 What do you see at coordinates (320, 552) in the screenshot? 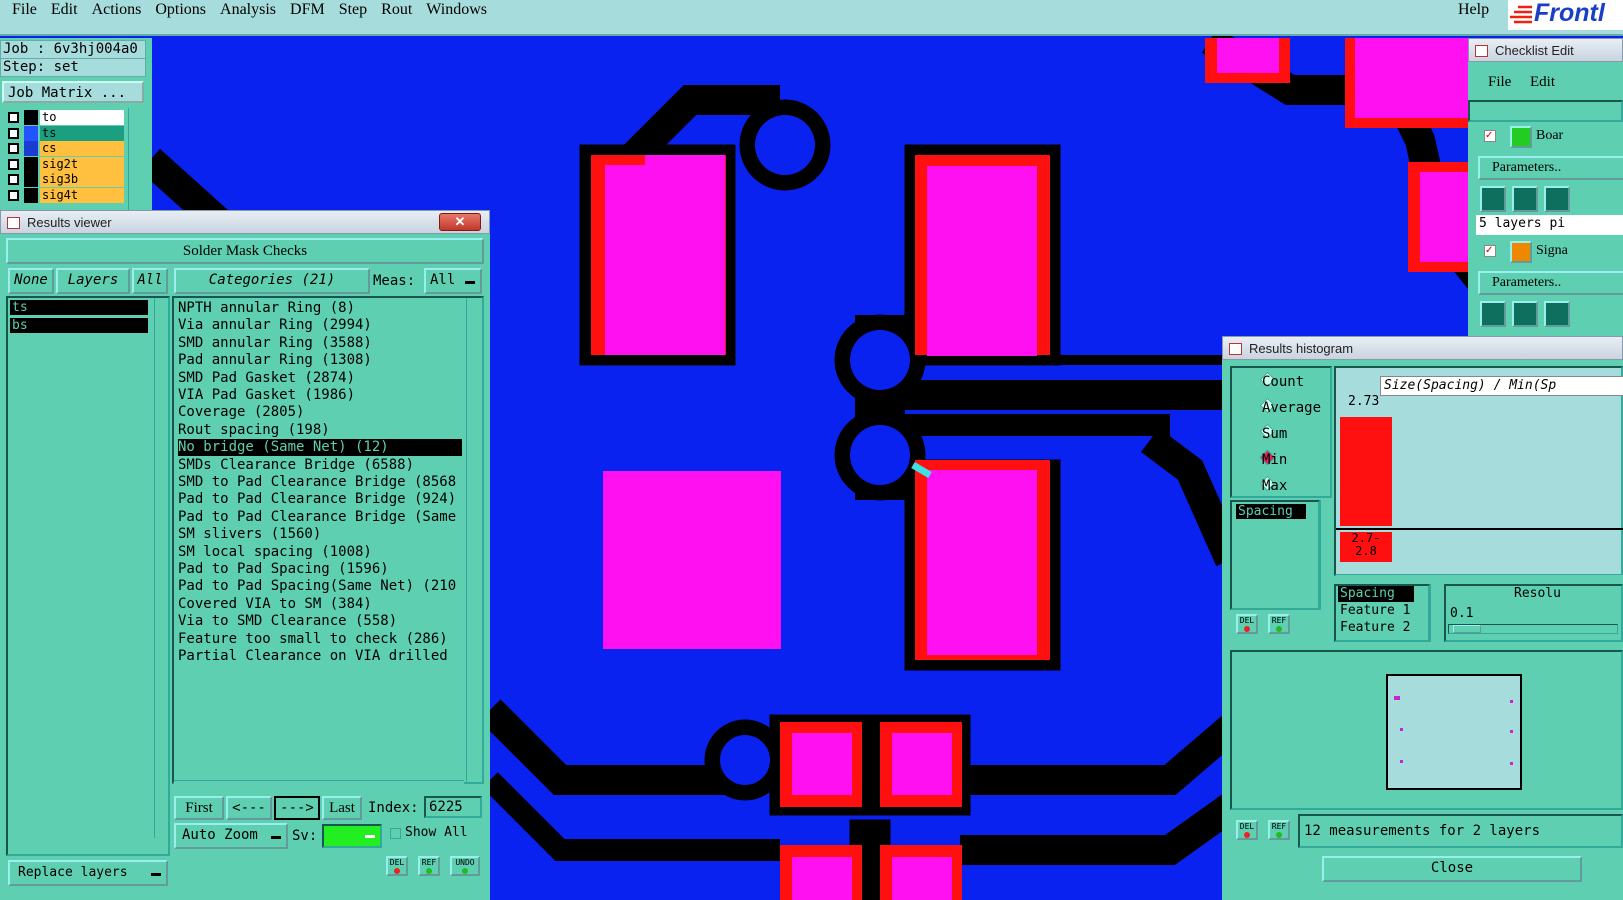
I see `category-item: SM local spacing (1008)` at bounding box center [320, 552].